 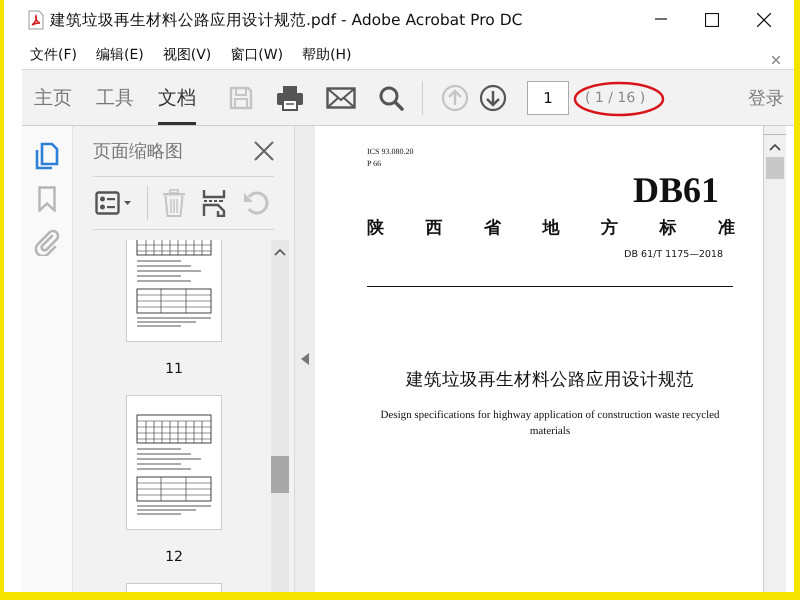 What do you see at coordinates (390, 152) in the screenshot?
I see `ics-code: ICS 93.080.20` at bounding box center [390, 152].